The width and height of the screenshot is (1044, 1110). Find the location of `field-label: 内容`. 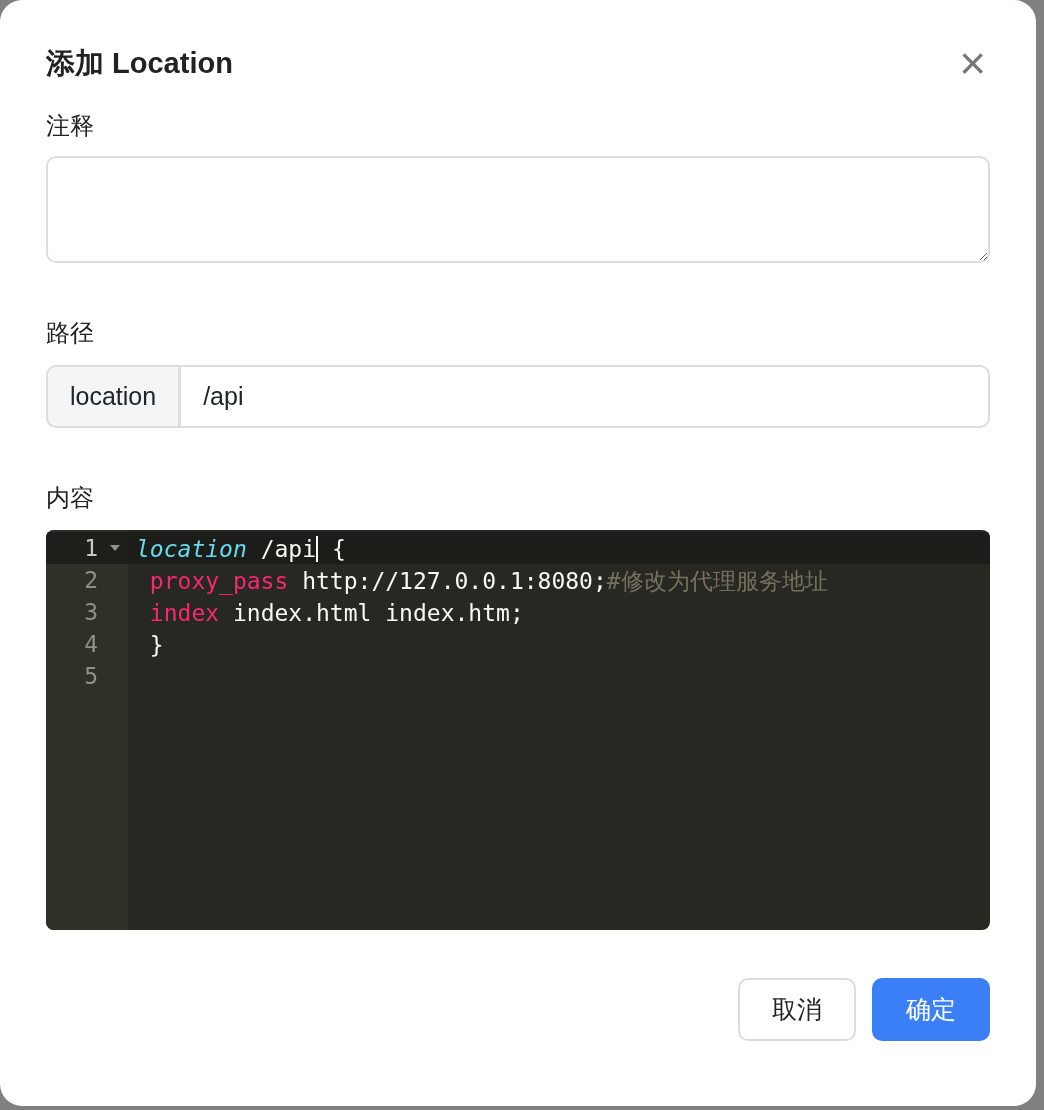

field-label: 内容 is located at coordinates (70, 498).